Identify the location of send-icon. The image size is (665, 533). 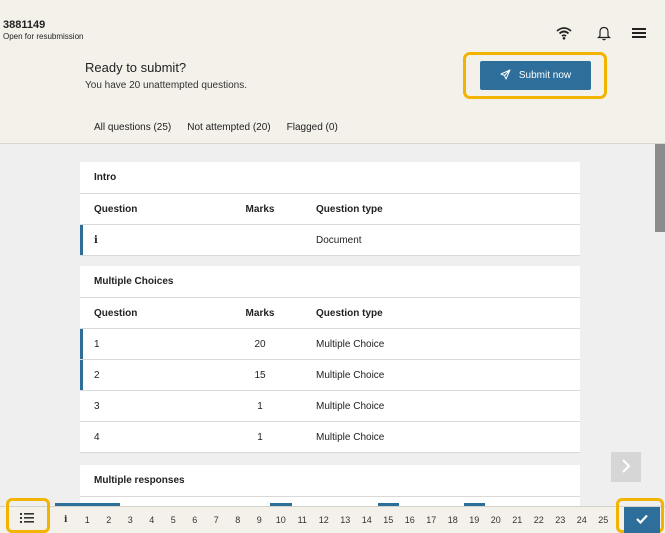
(505, 76).